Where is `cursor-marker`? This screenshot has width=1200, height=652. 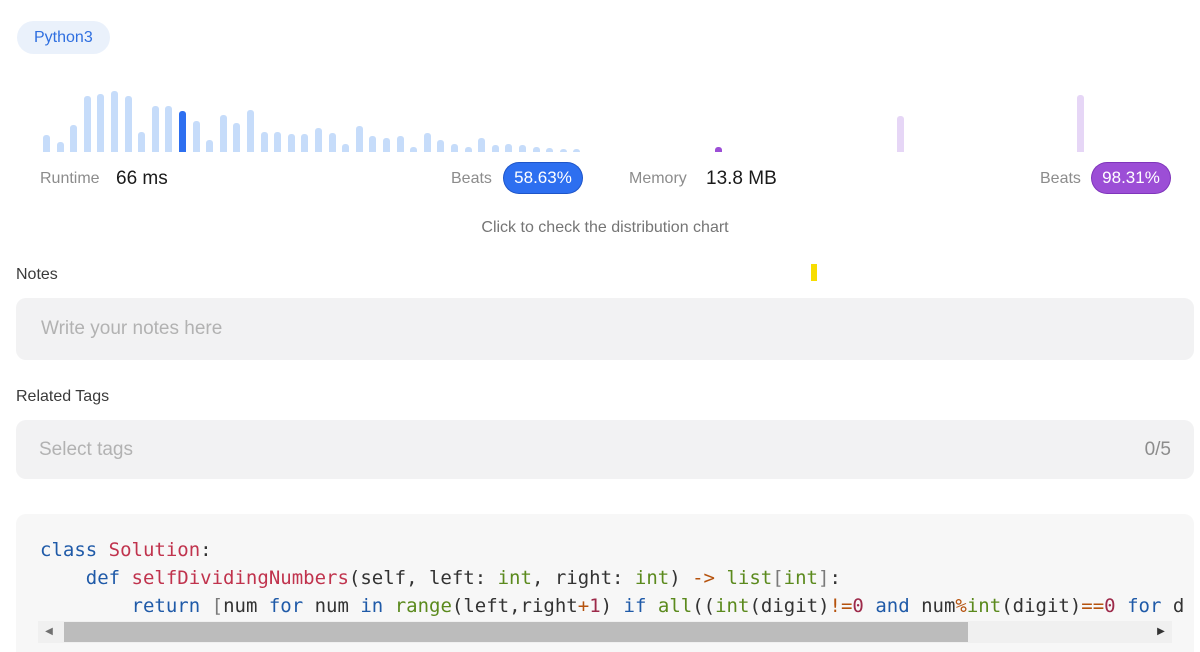
cursor-marker is located at coordinates (814, 272).